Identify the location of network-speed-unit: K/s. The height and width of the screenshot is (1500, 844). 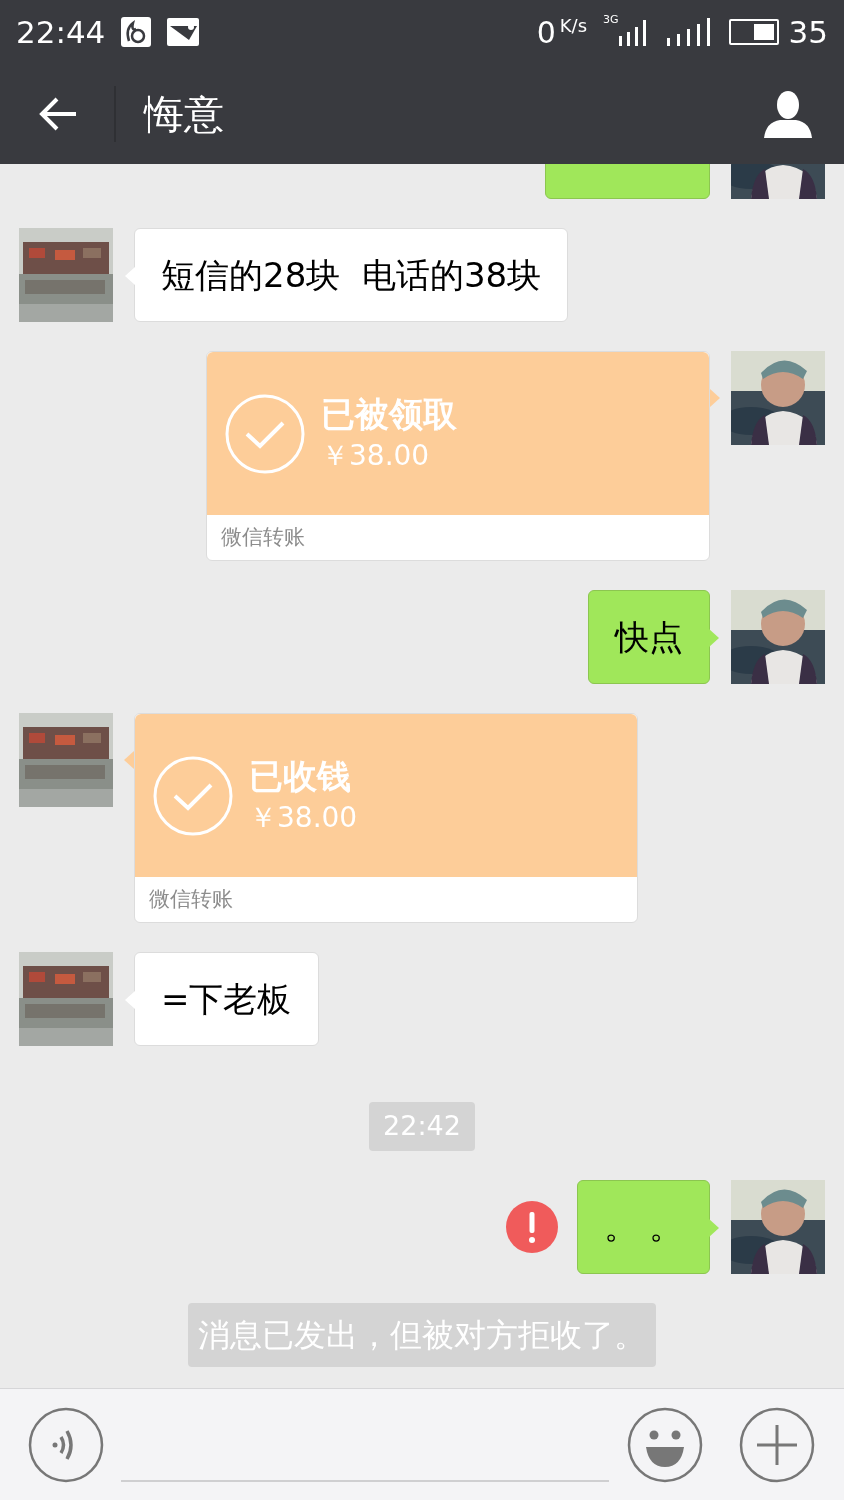
(573, 26).